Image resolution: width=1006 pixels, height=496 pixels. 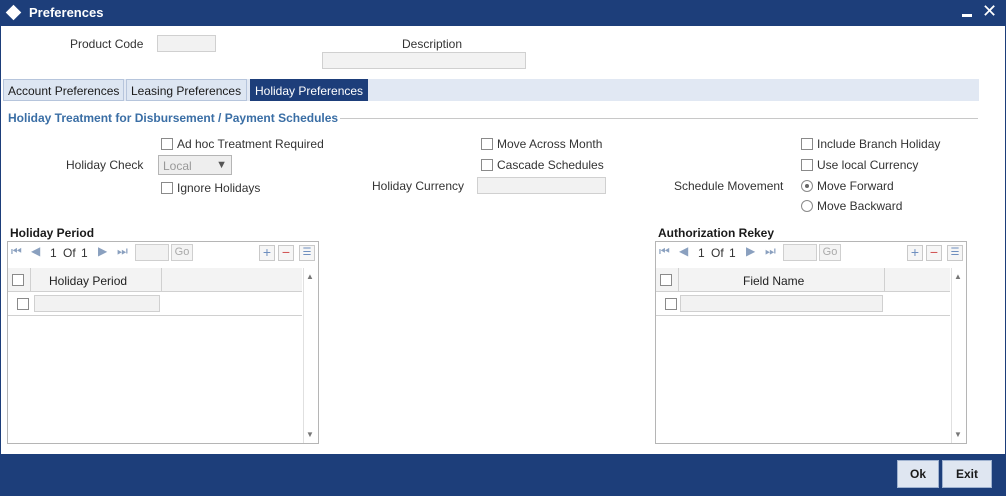 What do you see at coordinates (807, 186) in the screenshot?
I see `move-forward-radio` at bounding box center [807, 186].